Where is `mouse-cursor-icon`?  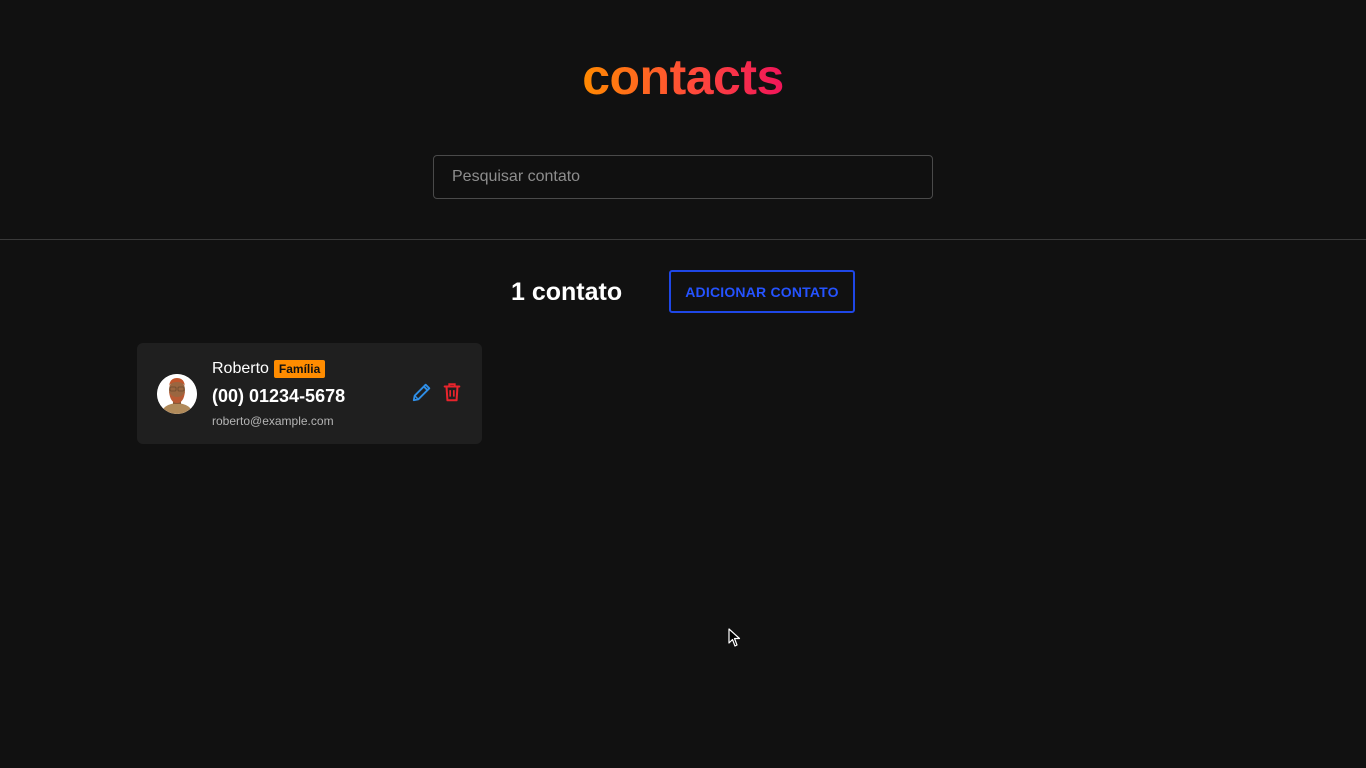
mouse-cursor-icon is located at coordinates (734, 637).